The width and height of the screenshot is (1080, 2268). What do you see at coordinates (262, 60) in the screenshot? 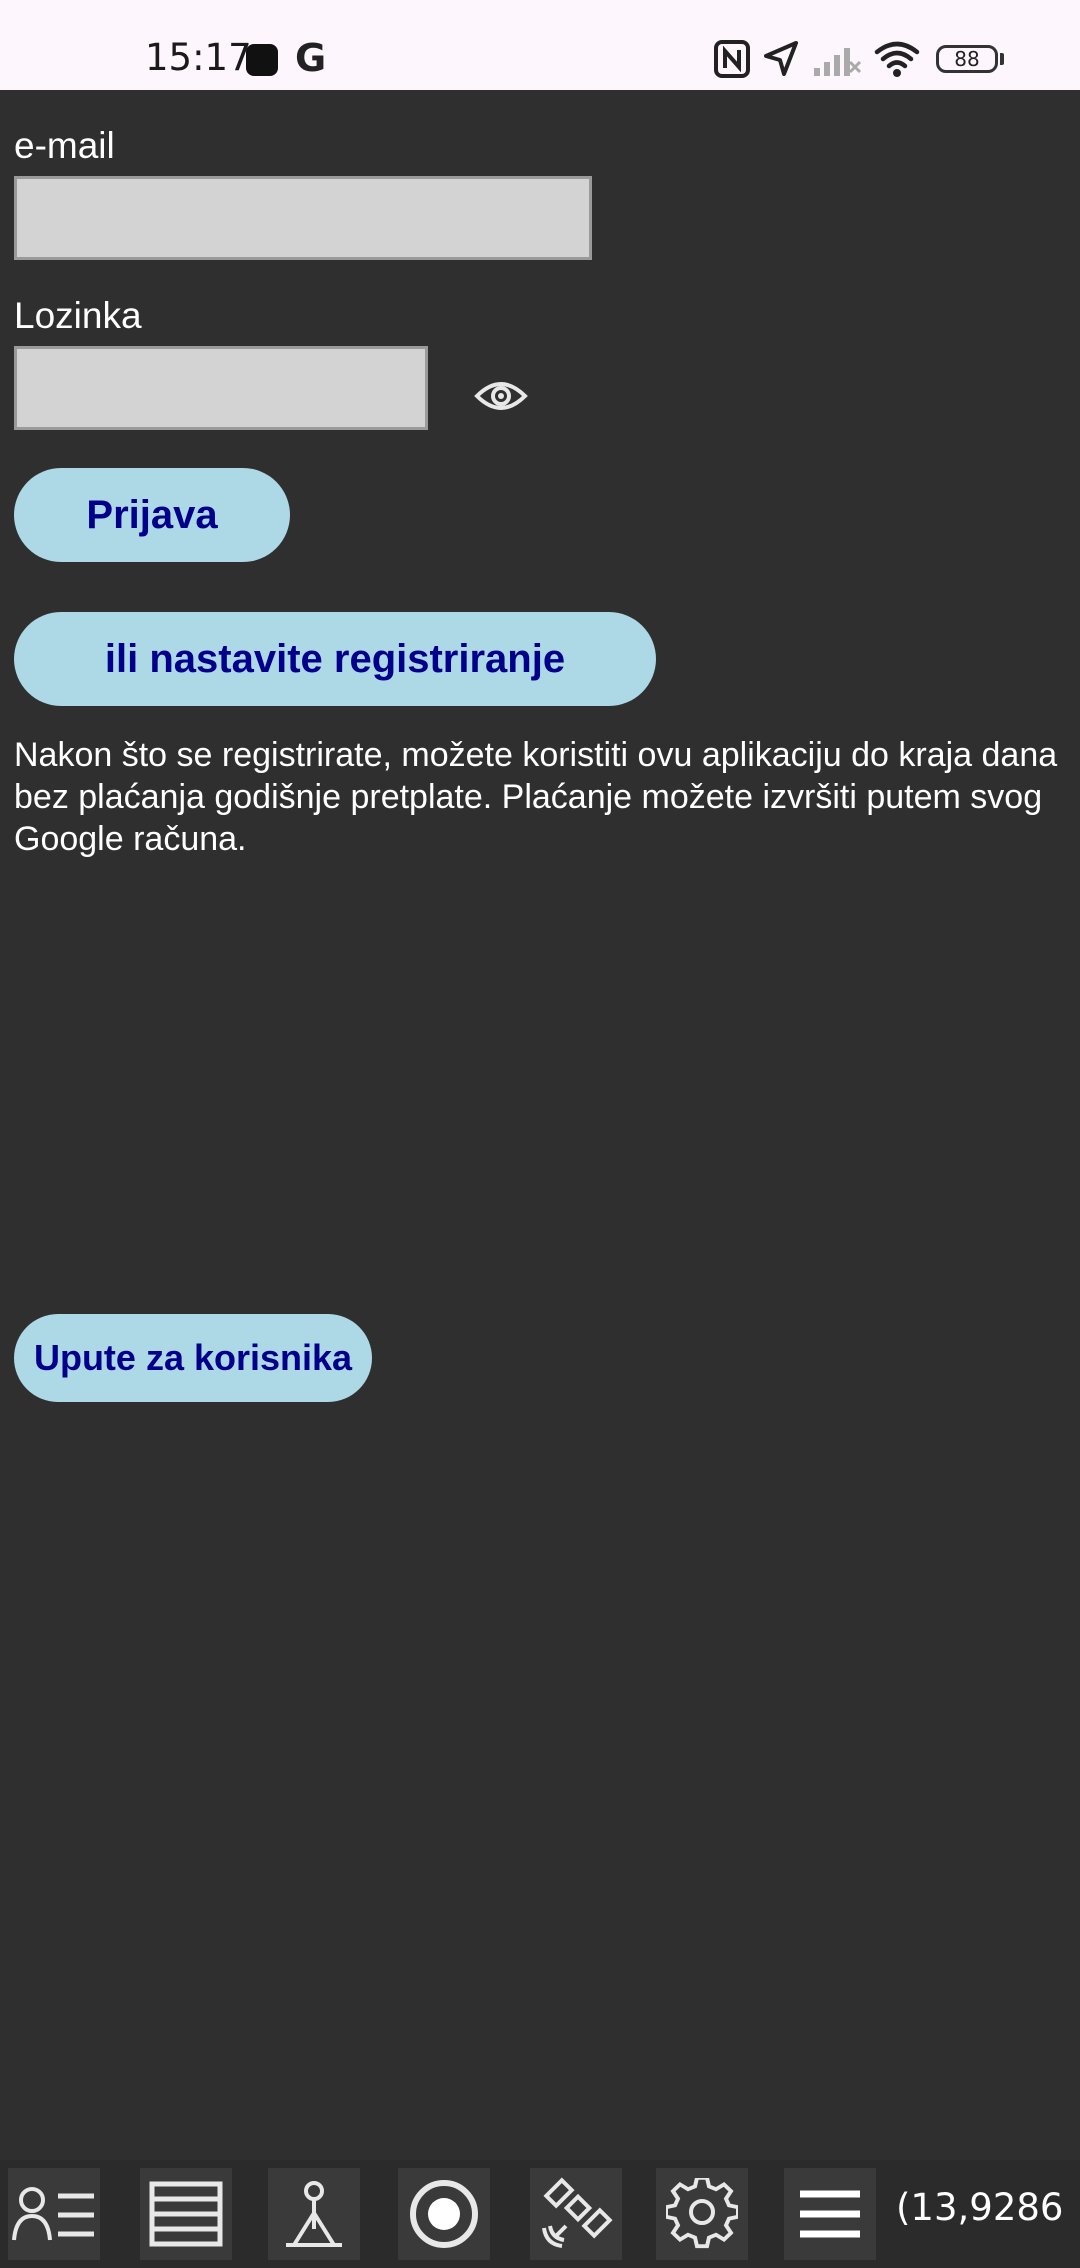
I see `notification-square-icon` at bounding box center [262, 60].